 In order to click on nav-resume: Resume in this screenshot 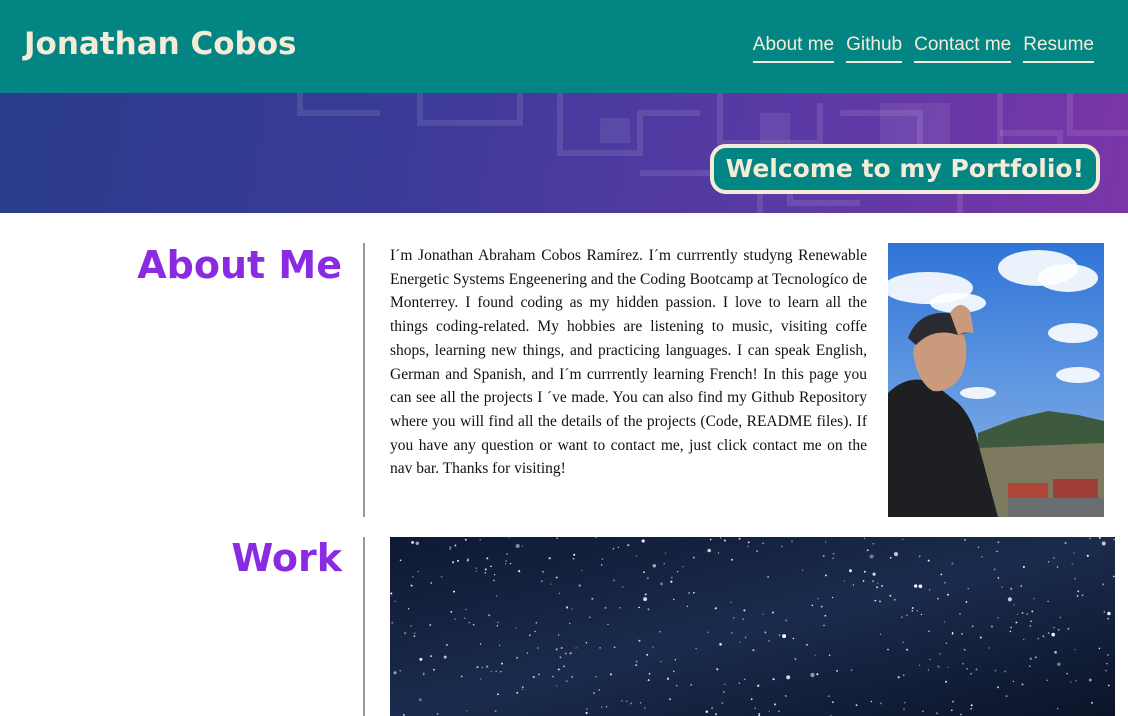, I will do `click(1058, 48)`.